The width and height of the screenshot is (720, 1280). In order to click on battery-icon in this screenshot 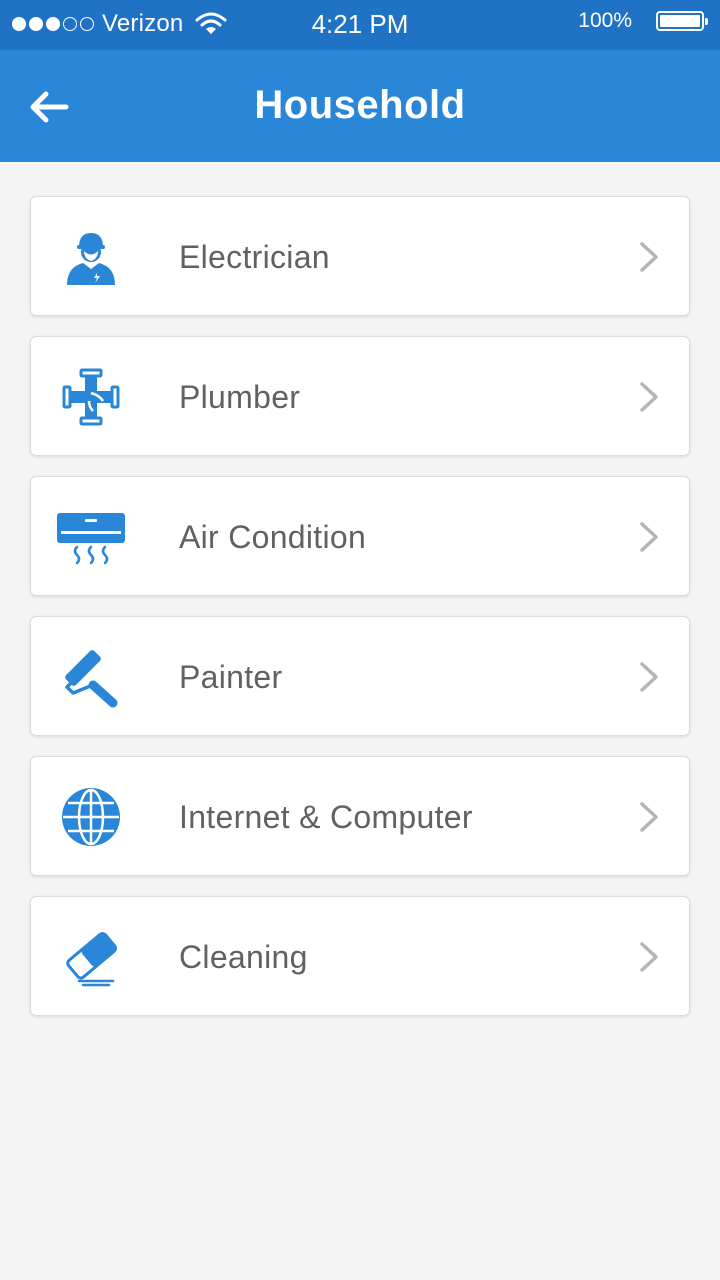, I will do `click(682, 21)`.